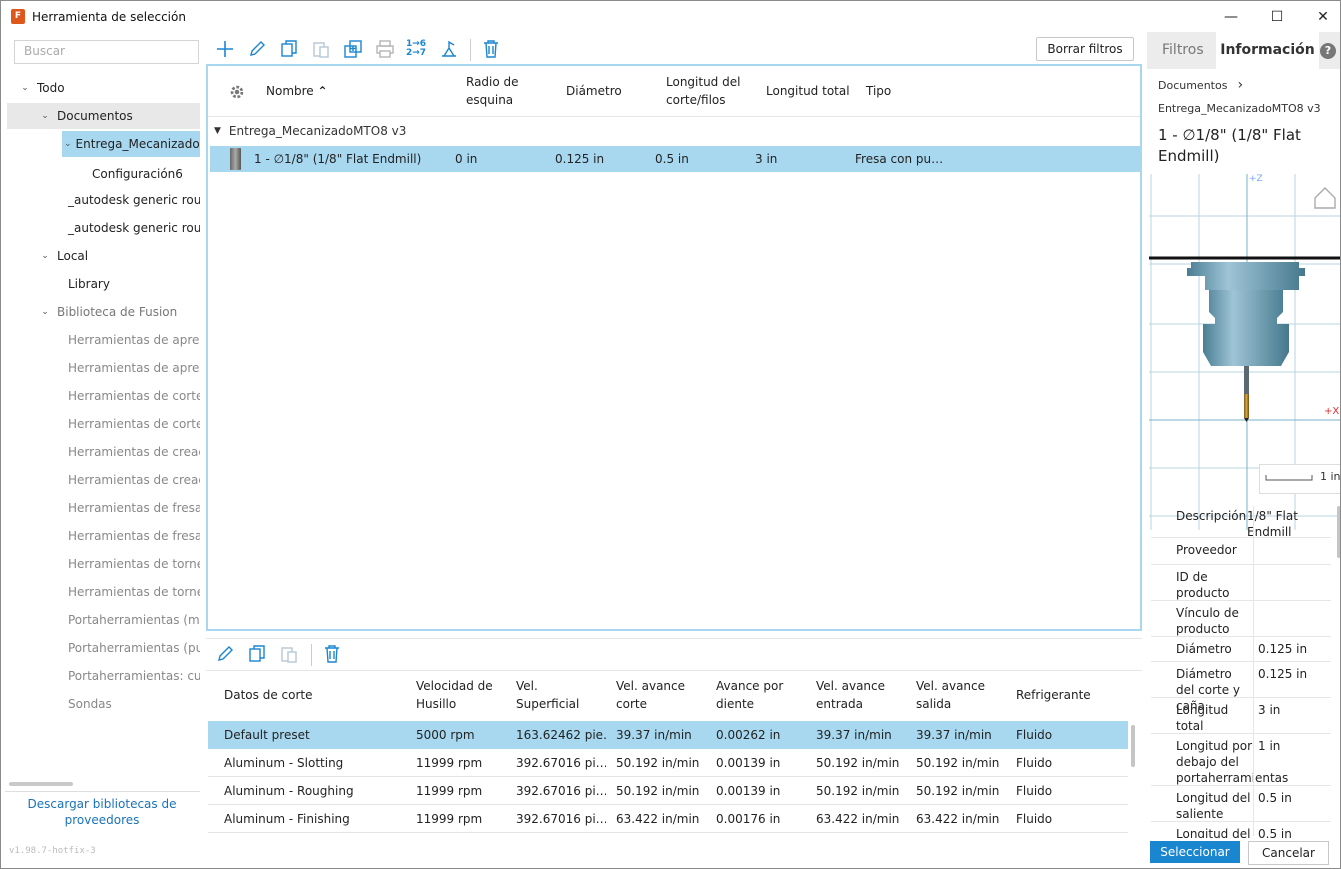  What do you see at coordinates (703, 91) in the screenshot?
I see `column-header-flute-length: Longitud del corte/filos` at bounding box center [703, 91].